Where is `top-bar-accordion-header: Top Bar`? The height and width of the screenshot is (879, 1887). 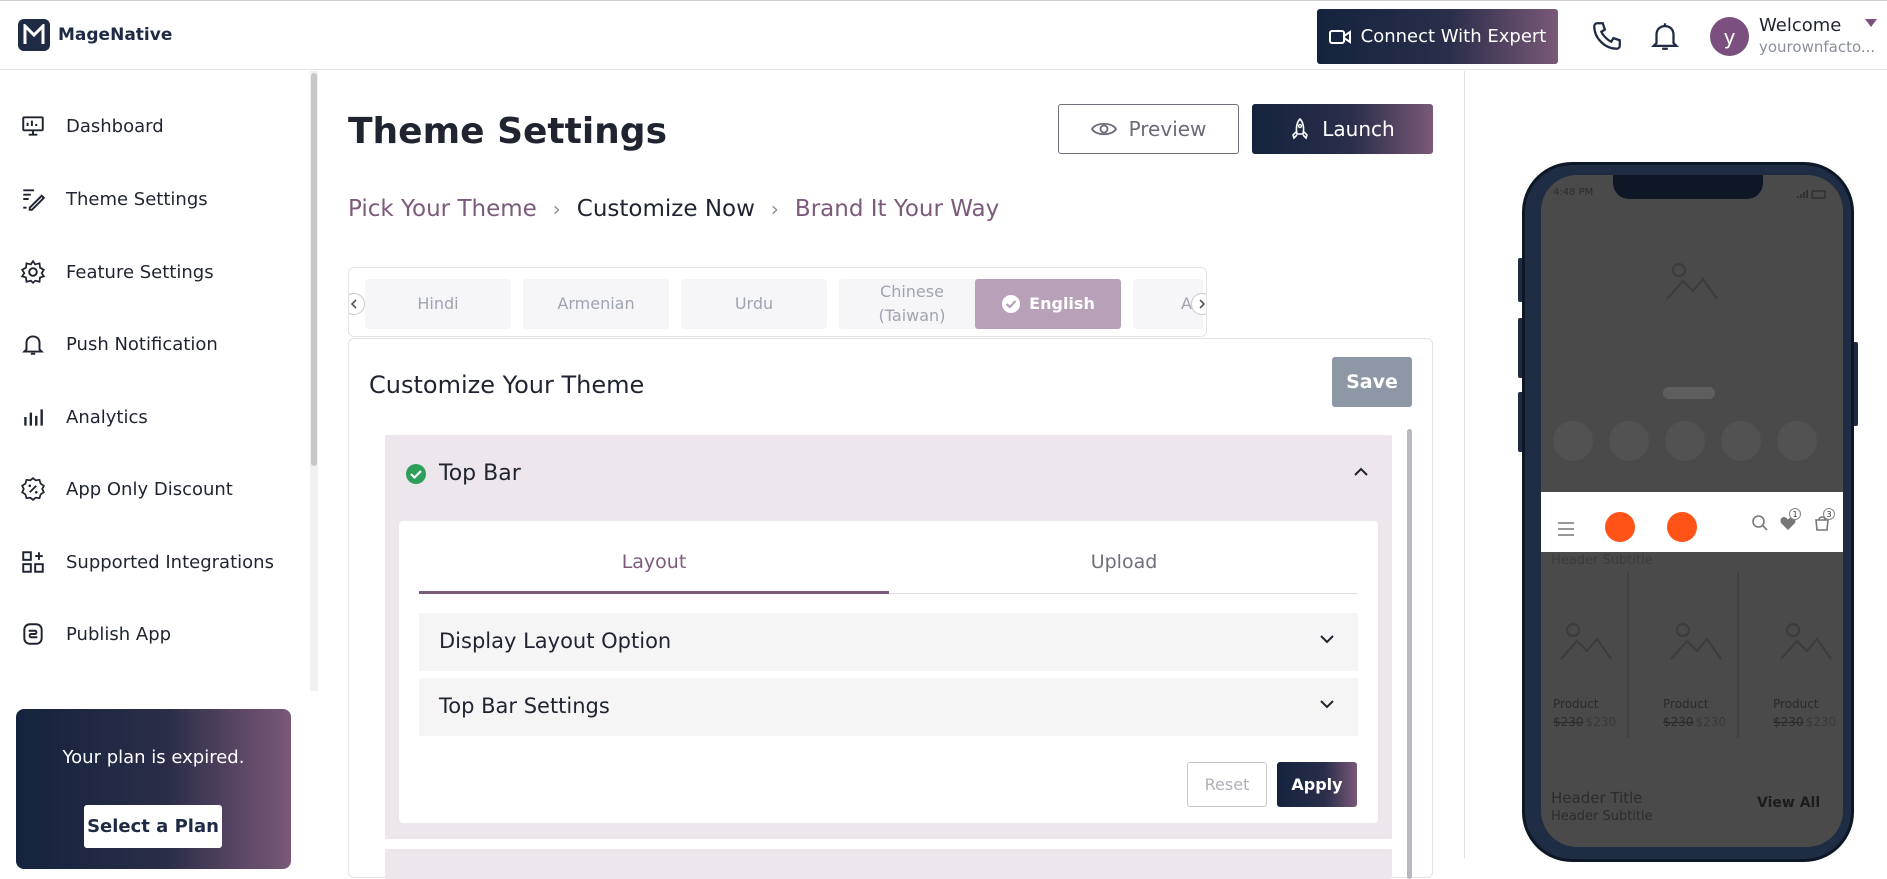 top-bar-accordion-header: Top Bar is located at coordinates (463, 473).